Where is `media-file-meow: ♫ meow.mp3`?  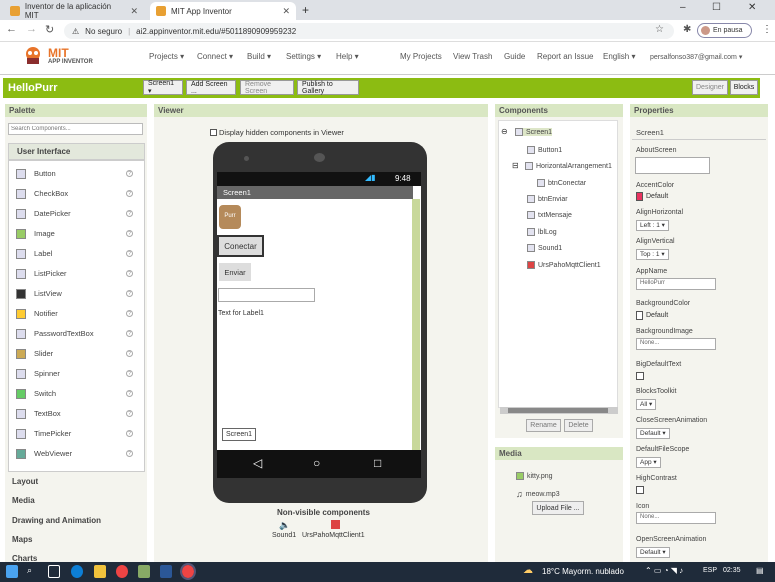
media-file-meow: ♫ meow.mp3 is located at coordinates (538, 494).